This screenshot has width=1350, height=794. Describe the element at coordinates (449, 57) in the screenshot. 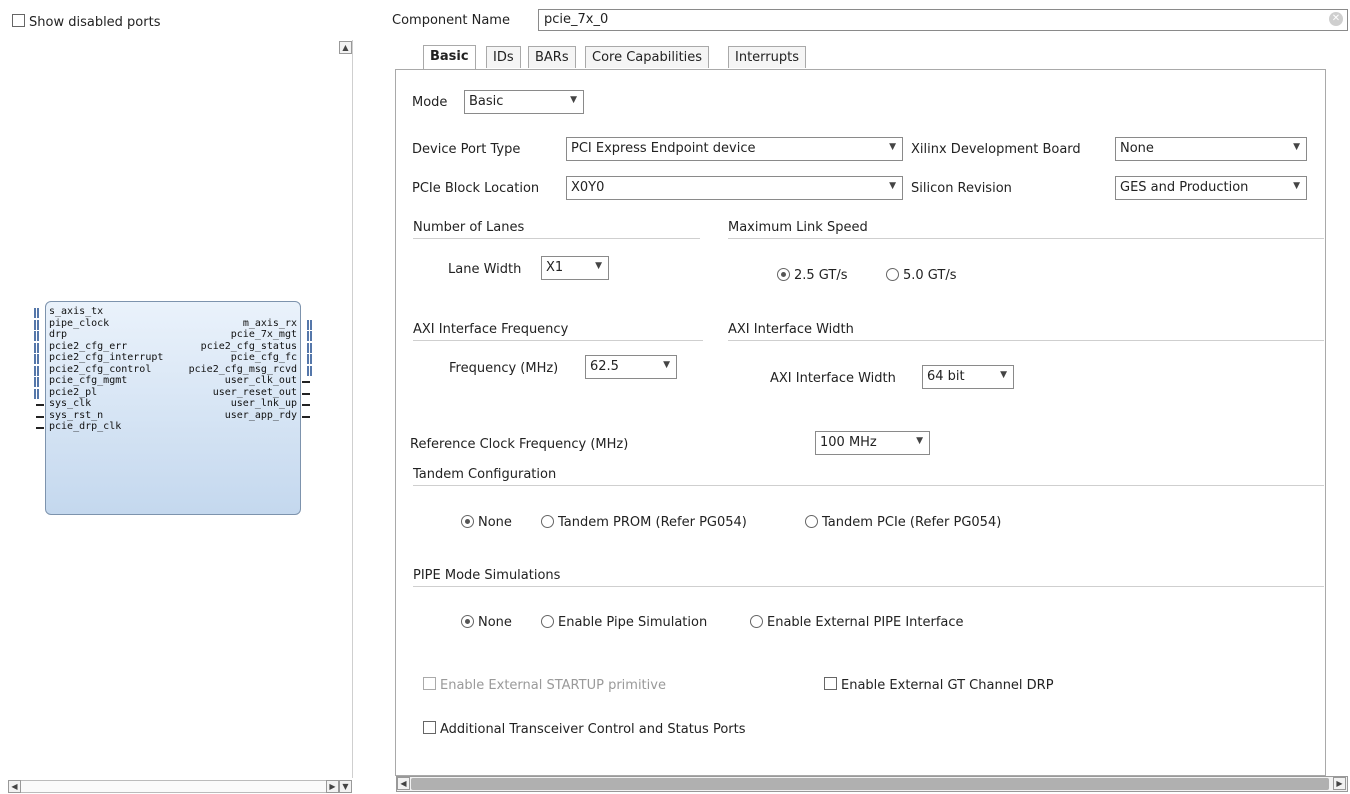

I see `tab-basic: Basic` at that location.